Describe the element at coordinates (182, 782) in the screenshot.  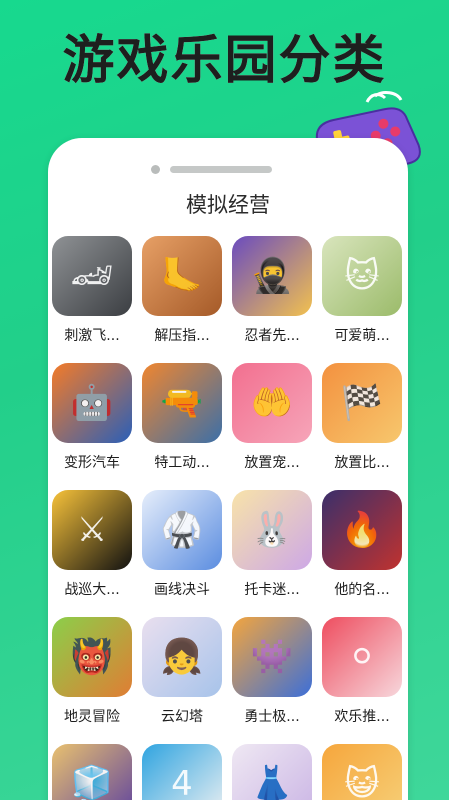
I see `app-icon-glyph: 4` at that location.